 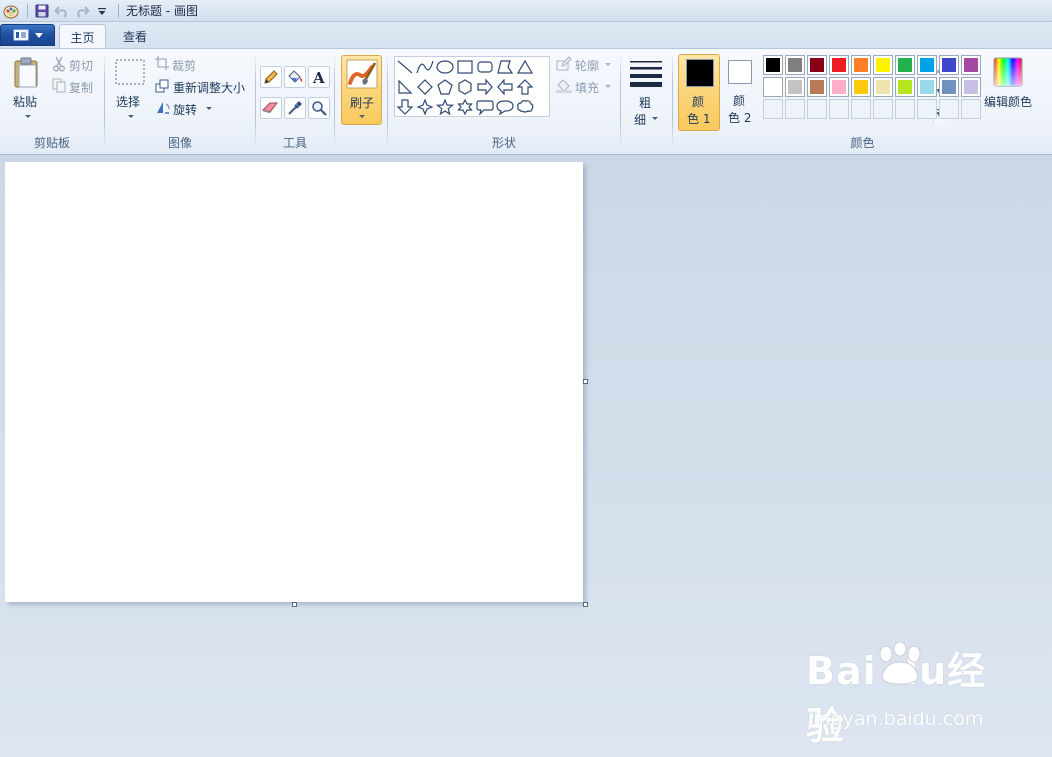 I want to click on color1-button: 颜 色 1, so click(x=699, y=92).